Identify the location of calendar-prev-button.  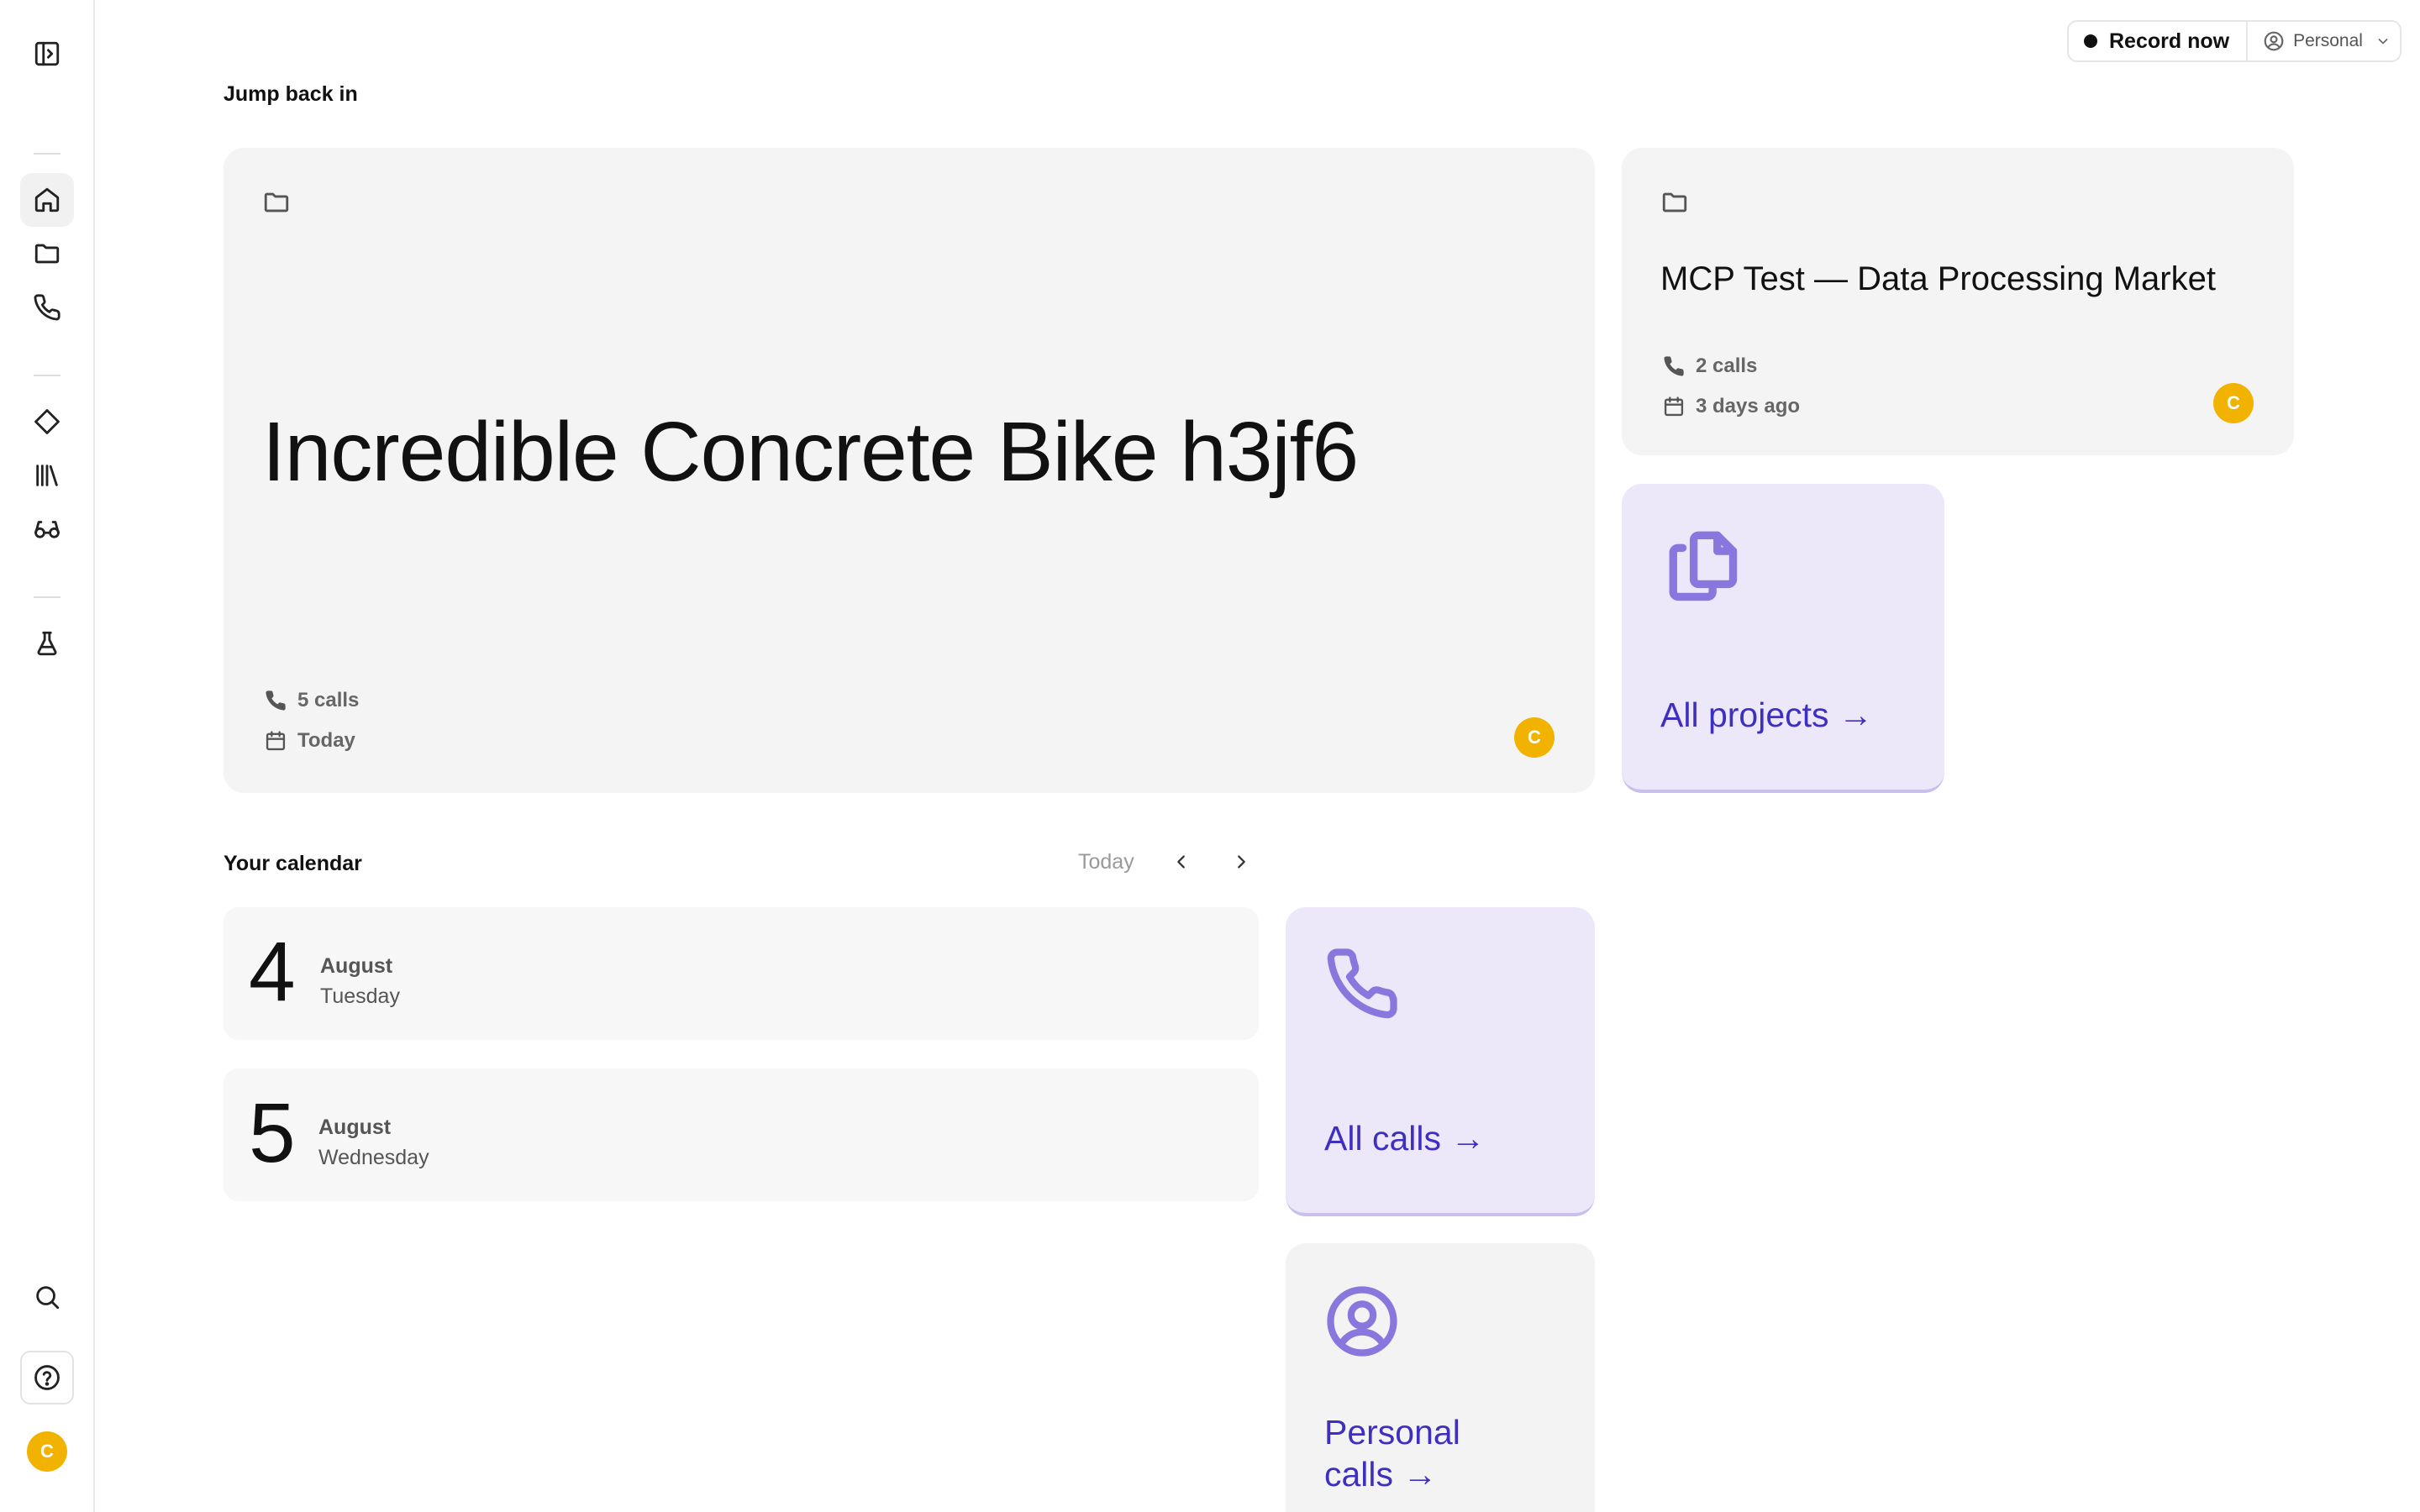
(1181, 861).